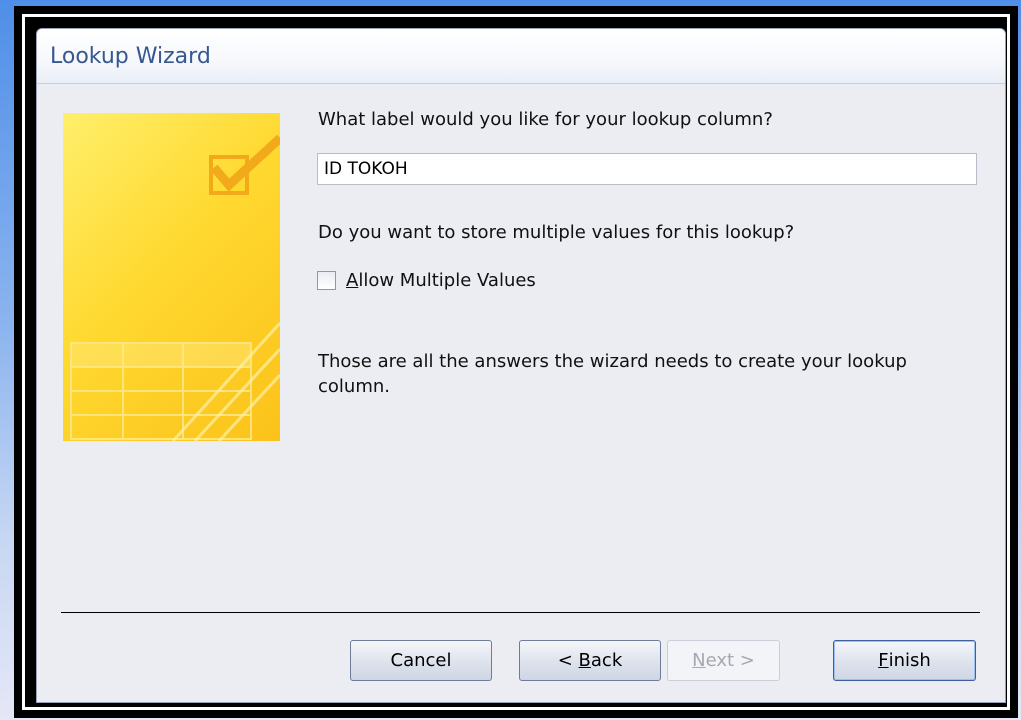 The height and width of the screenshot is (720, 1021). I want to click on allow-multiple-values-option: Allow Multiple Values, so click(426, 280).